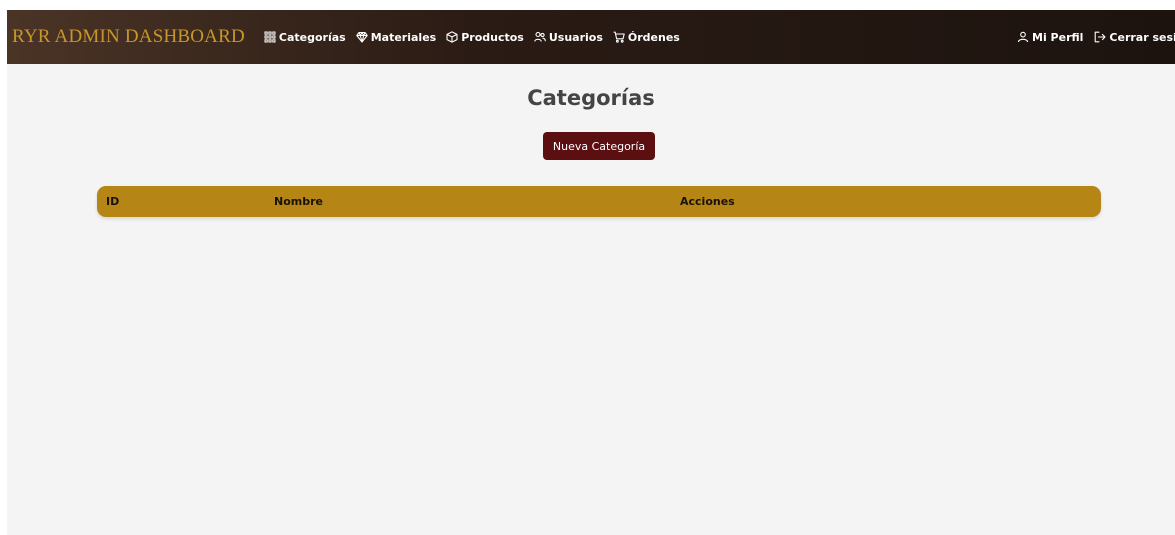 The width and height of the screenshot is (1175, 535). Describe the element at coordinates (452, 37) in the screenshot. I see `box-icon` at that location.